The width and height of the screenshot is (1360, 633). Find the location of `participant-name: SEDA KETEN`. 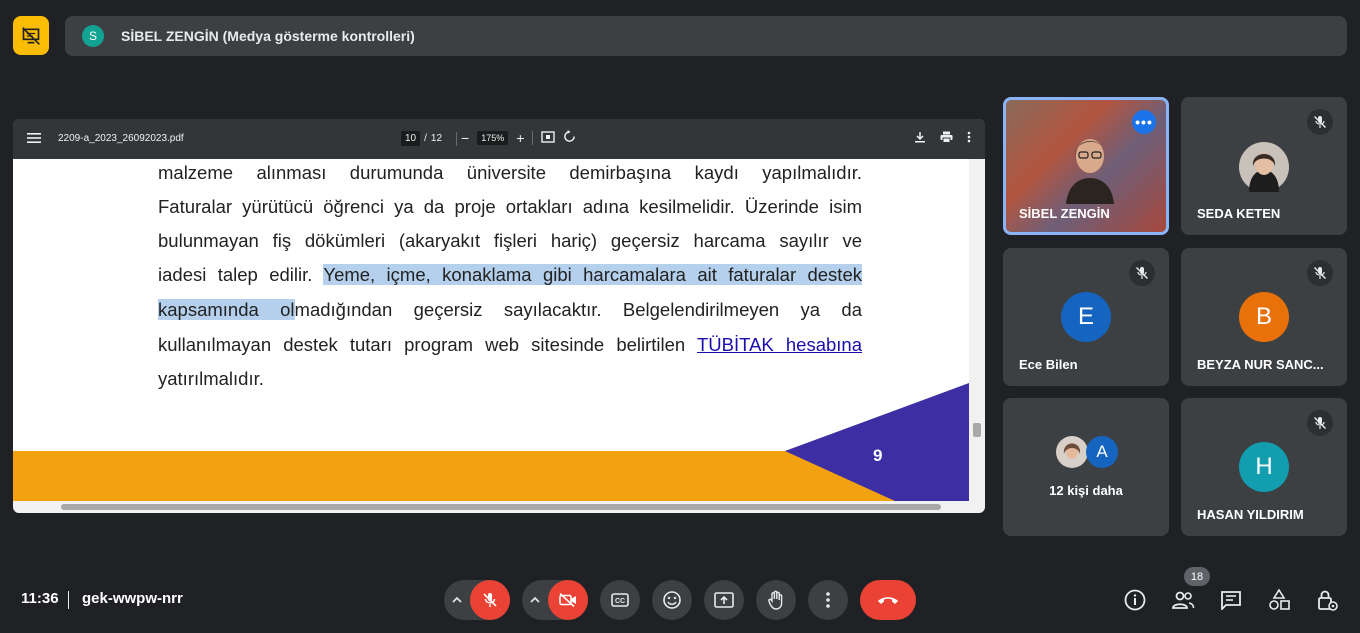

participant-name: SEDA KETEN is located at coordinates (1239, 213).